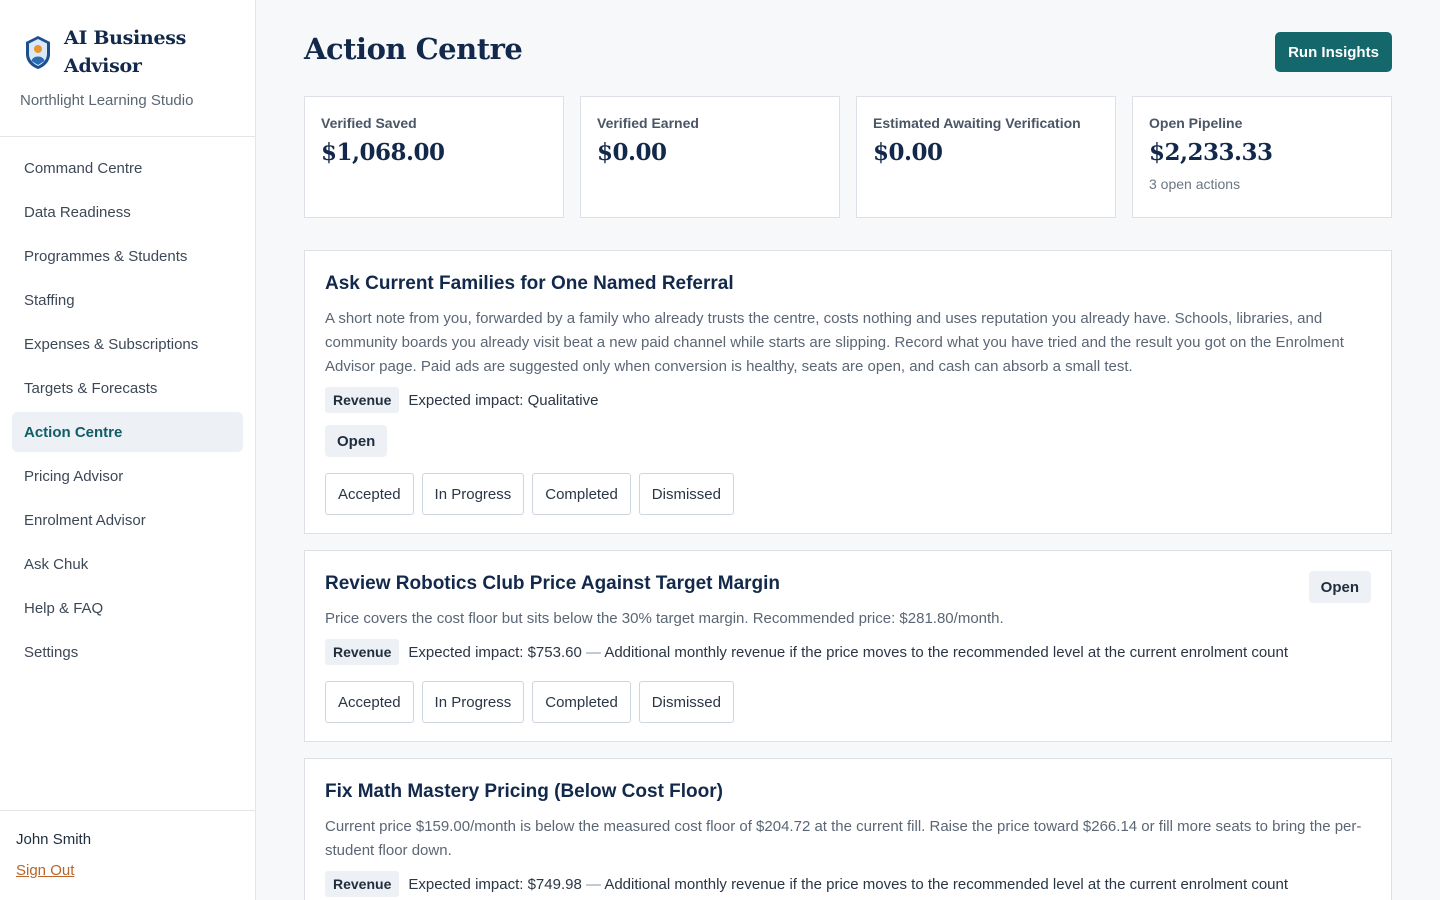  I want to click on sidebar-item-help-faq: Help & FAQ, so click(127, 608).